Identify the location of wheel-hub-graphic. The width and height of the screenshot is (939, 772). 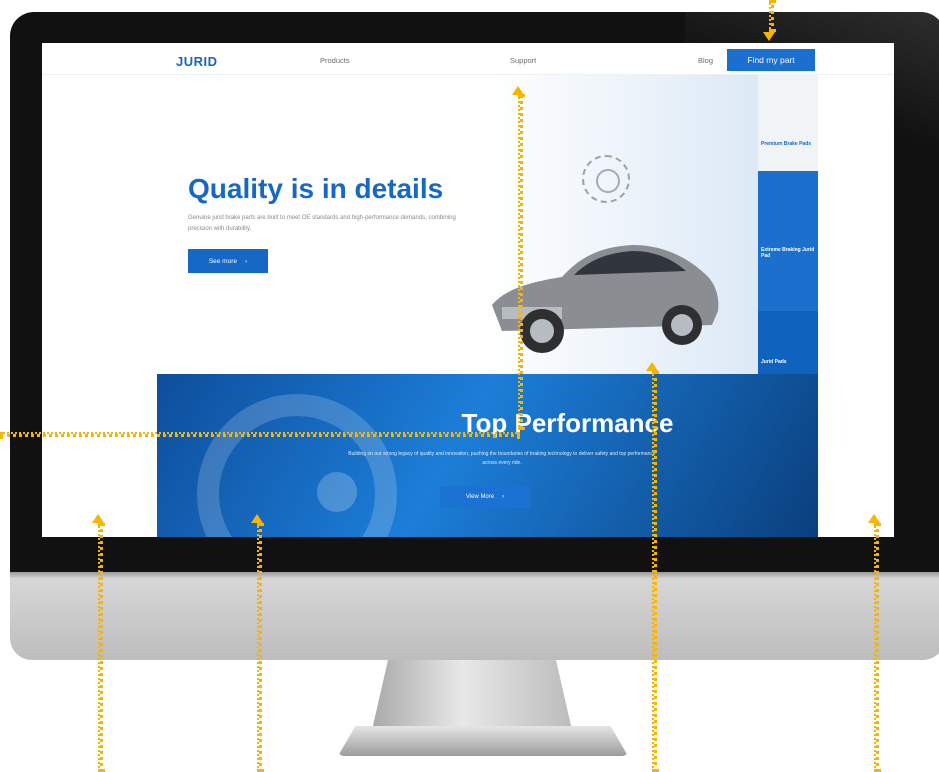
(337, 492).